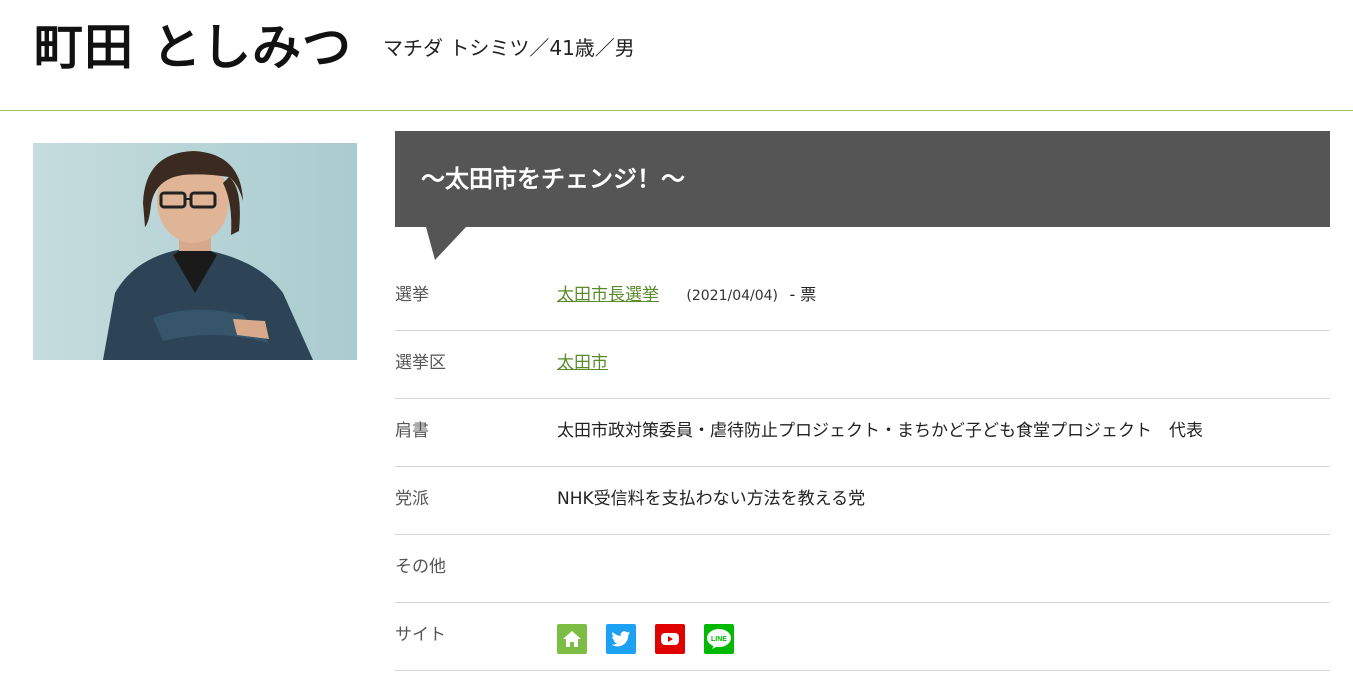 The width and height of the screenshot is (1353, 686). What do you see at coordinates (862, 365) in the screenshot?
I see `detail-row-district: 選挙区 太田市` at bounding box center [862, 365].